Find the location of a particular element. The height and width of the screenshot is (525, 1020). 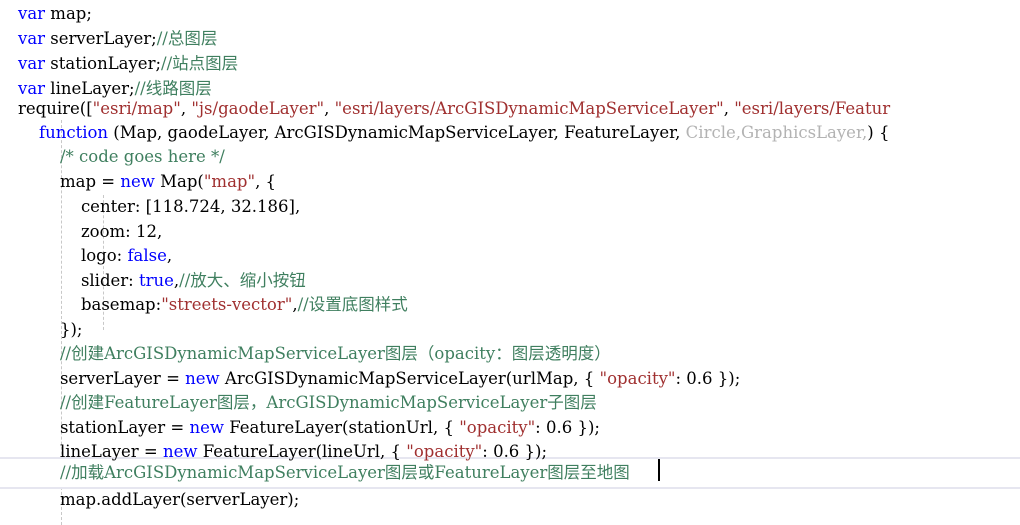

code-token-cmt: //放大、缩小按钮 is located at coordinates (242, 280).